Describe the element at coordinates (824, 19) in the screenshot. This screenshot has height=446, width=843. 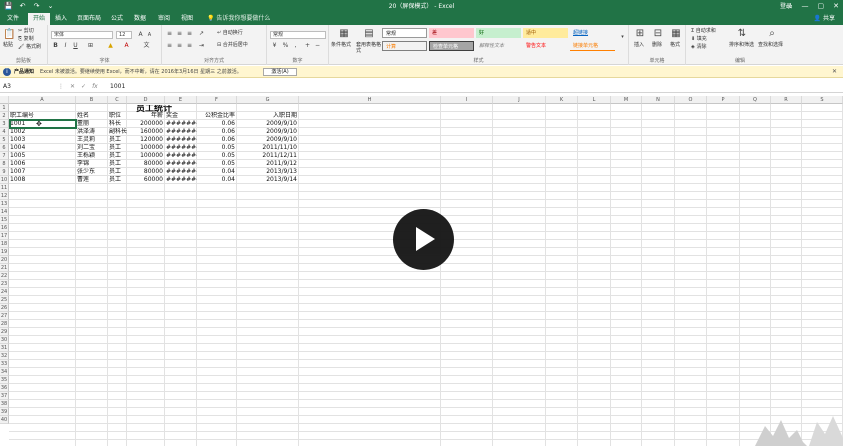
I see `share-button: 👤 共享` at that location.